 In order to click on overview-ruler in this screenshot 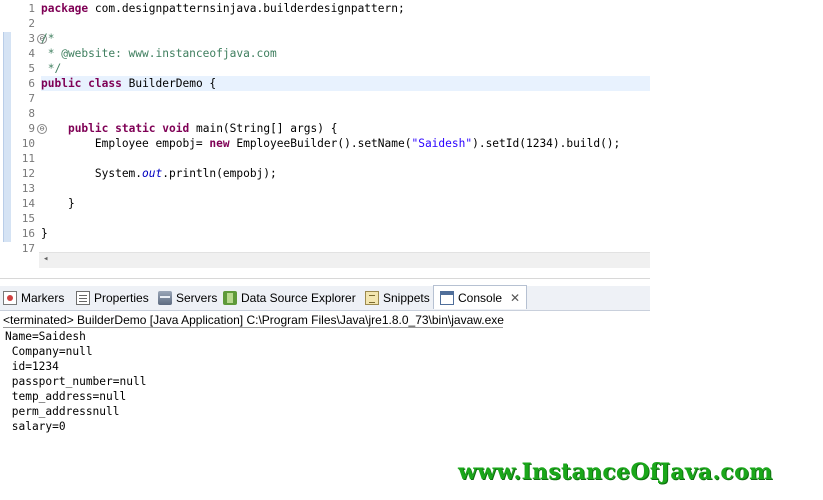, I will do `click(6, 134)`.